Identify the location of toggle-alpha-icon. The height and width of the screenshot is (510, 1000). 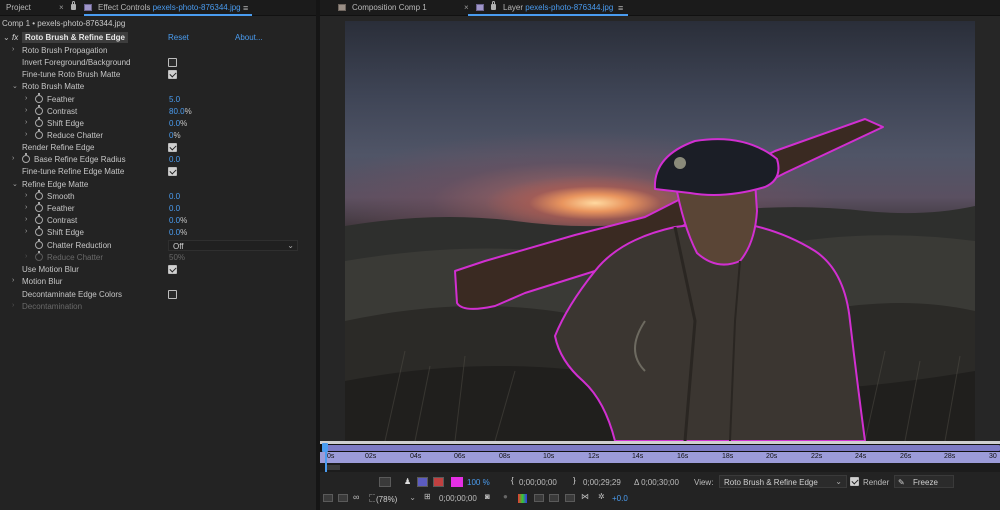
(385, 482).